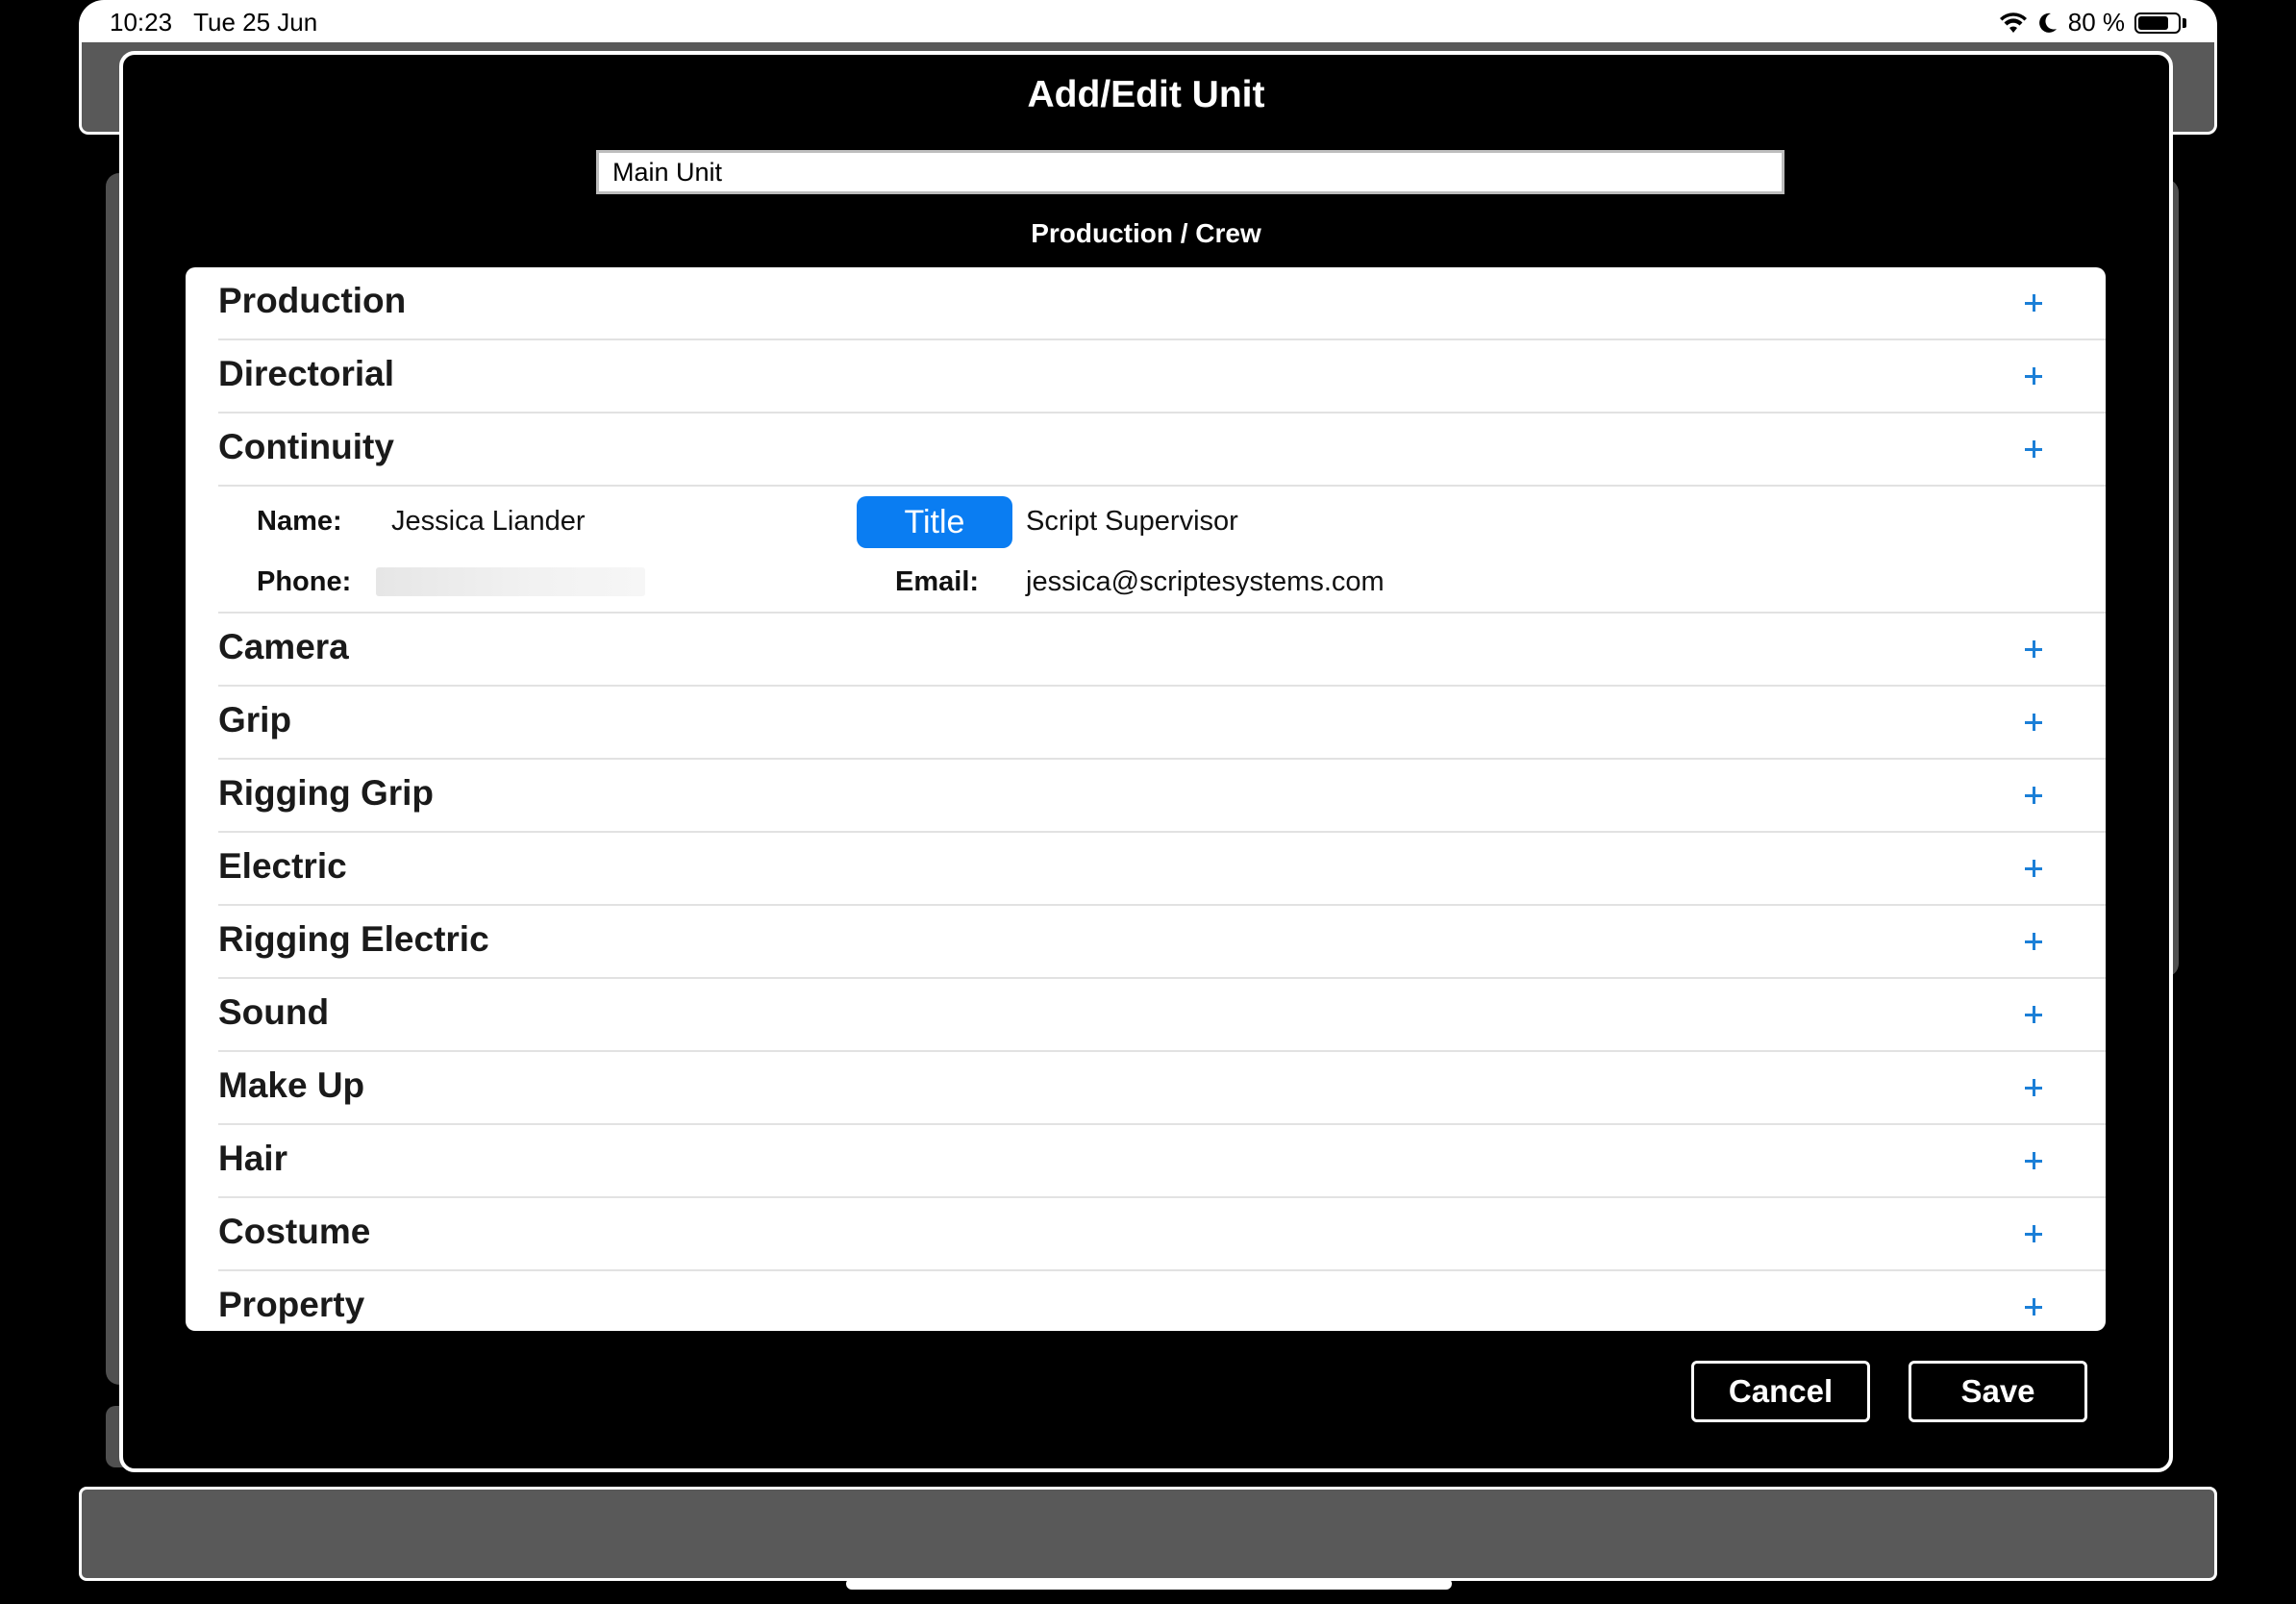 This screenshot has height=1604, width=2296. What do you see at coordinates (255, 719) in the screenshot?
I see `department-label: Grip` at bounding box center [255, 719].